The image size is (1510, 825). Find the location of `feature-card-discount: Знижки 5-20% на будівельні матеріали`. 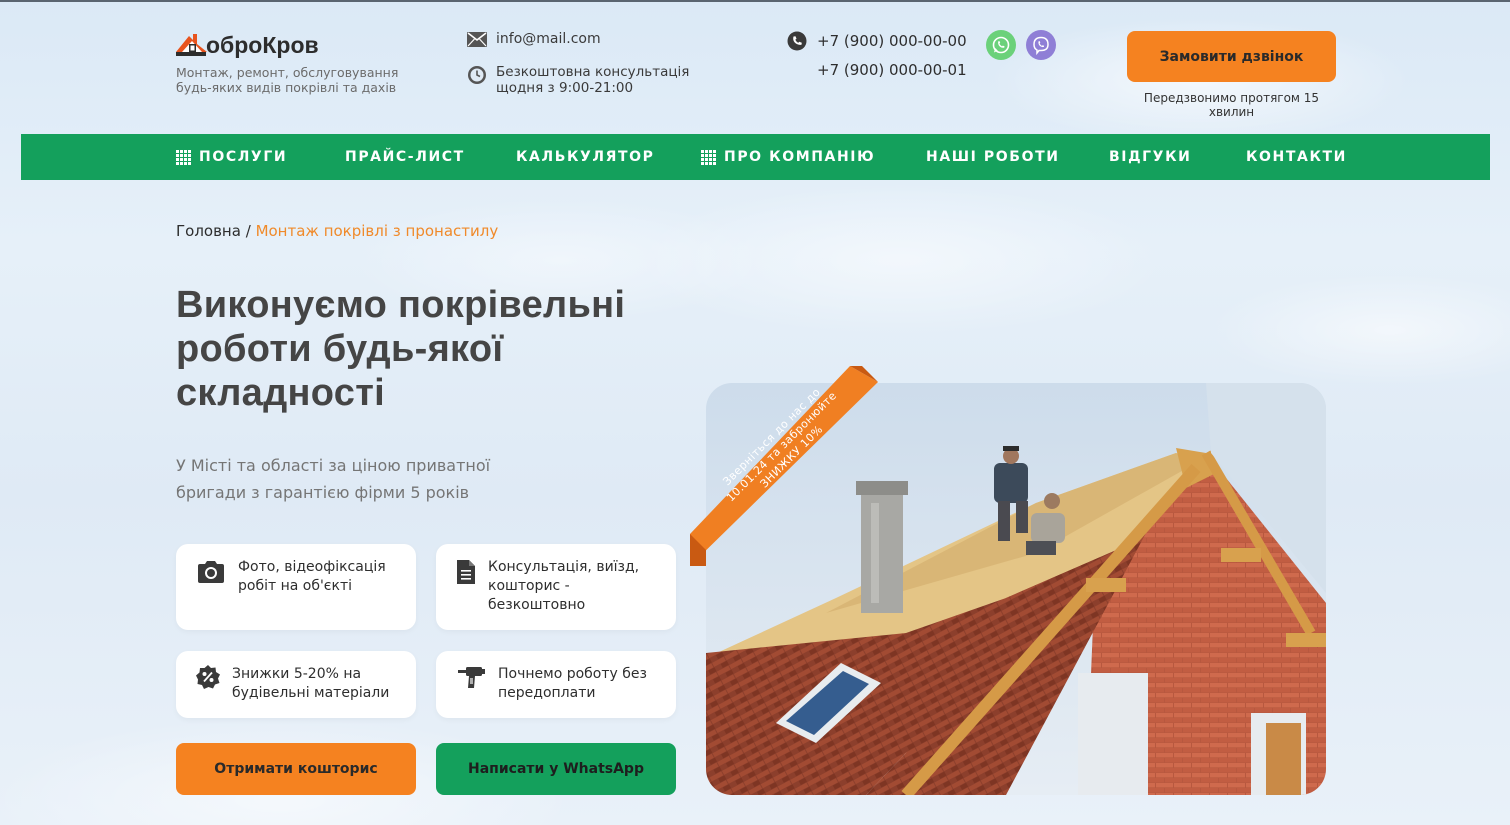

feature-card-discount: Знижки 5-20% на будівельні матеріали is located at coordinates (296, 684).